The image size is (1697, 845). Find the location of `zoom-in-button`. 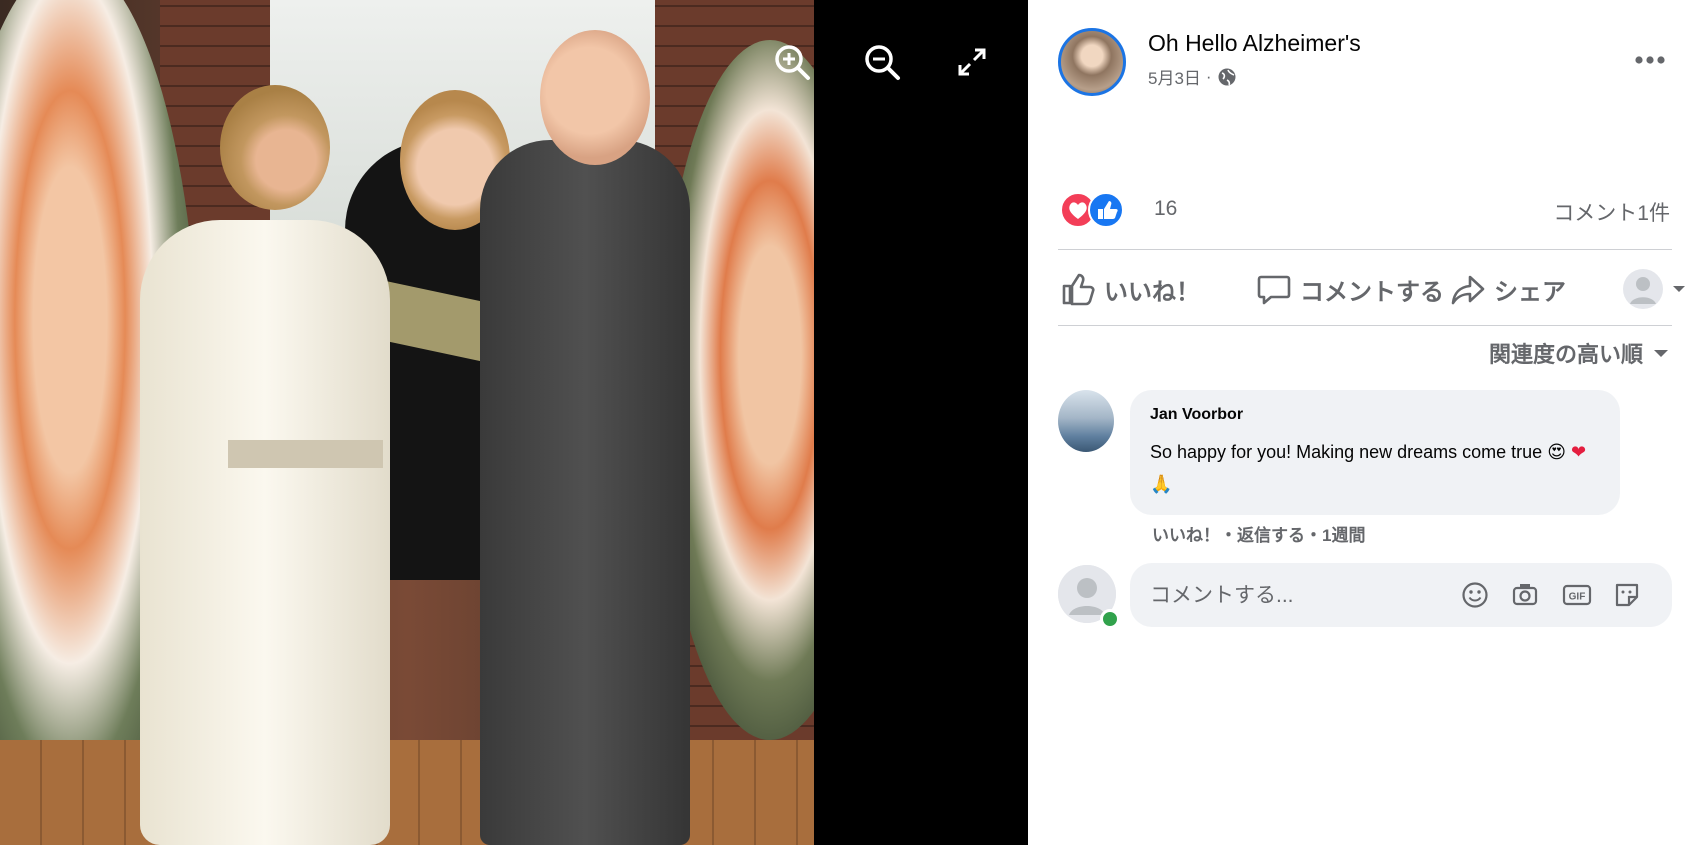

zoom-in-button is located at coordinates (792, 62).